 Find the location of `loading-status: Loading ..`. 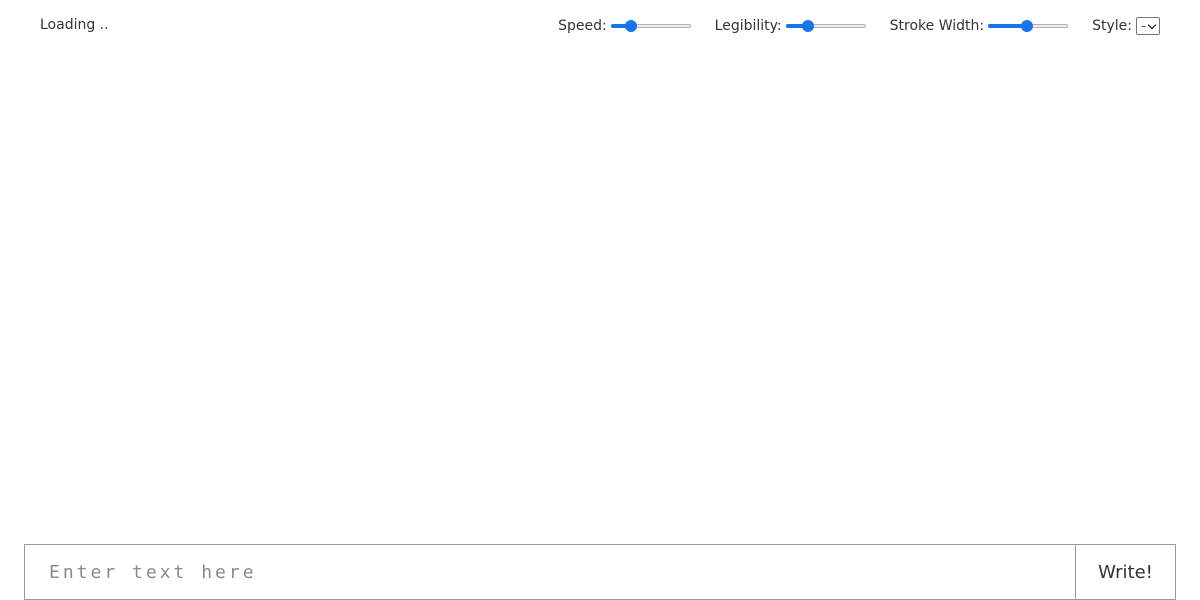

loading-status: Loading .. is located at coordinates (74, 25).